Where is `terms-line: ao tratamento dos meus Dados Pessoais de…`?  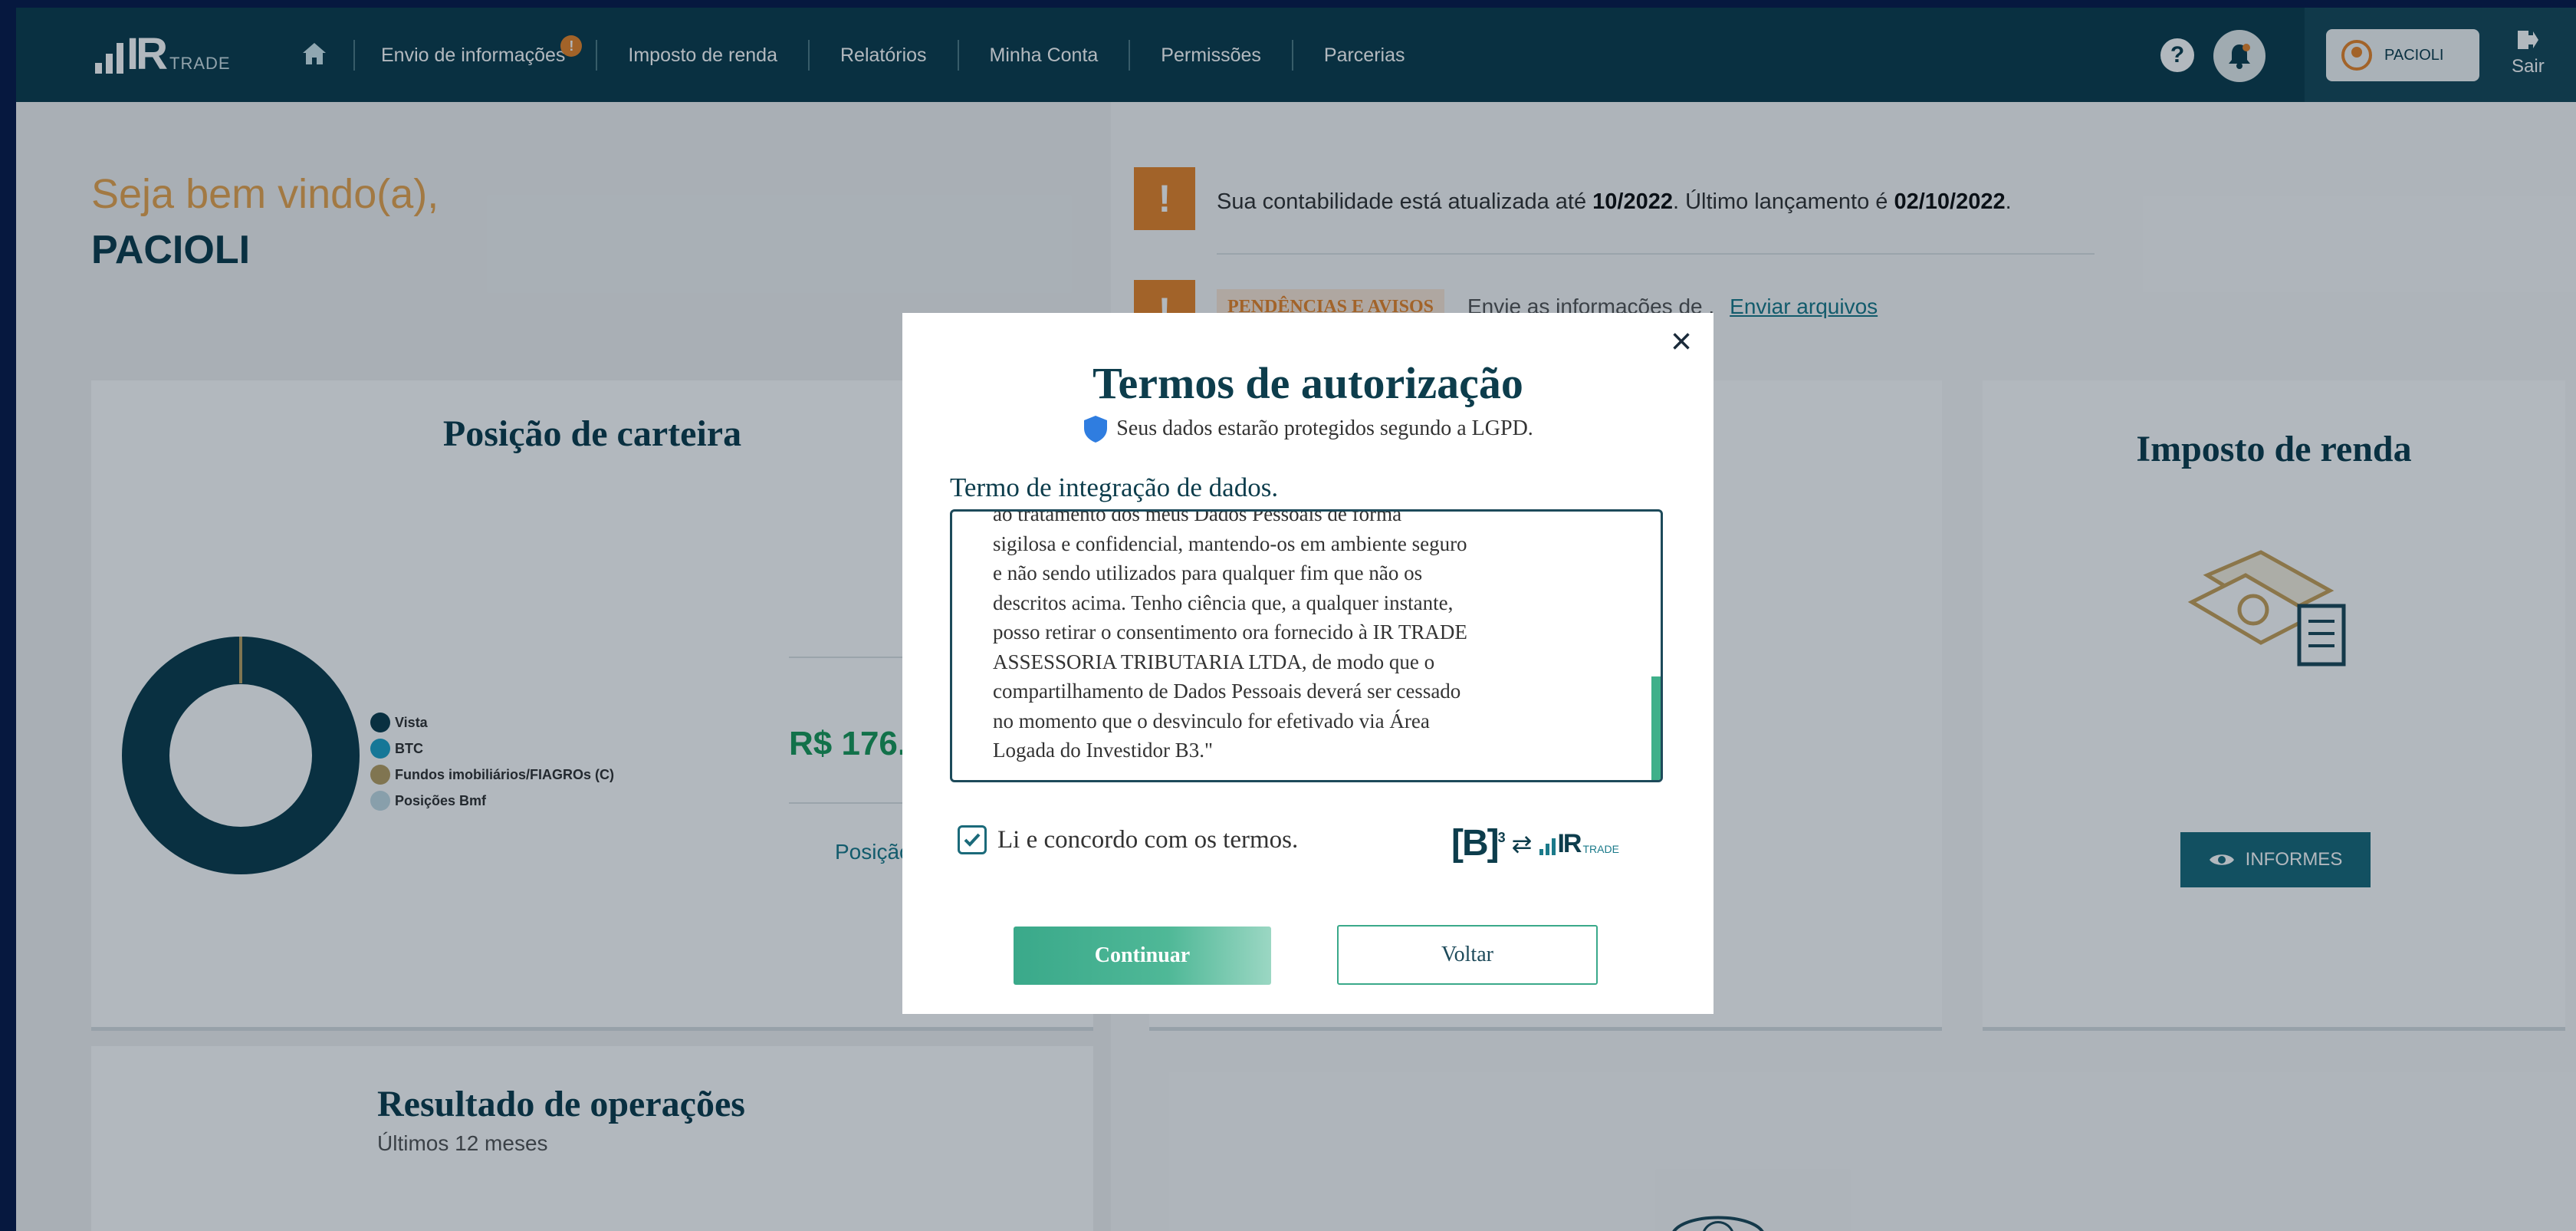 terms-line: ao tratamento dos meus Dados Pessoais de… is located at coordinates (1198, 517).